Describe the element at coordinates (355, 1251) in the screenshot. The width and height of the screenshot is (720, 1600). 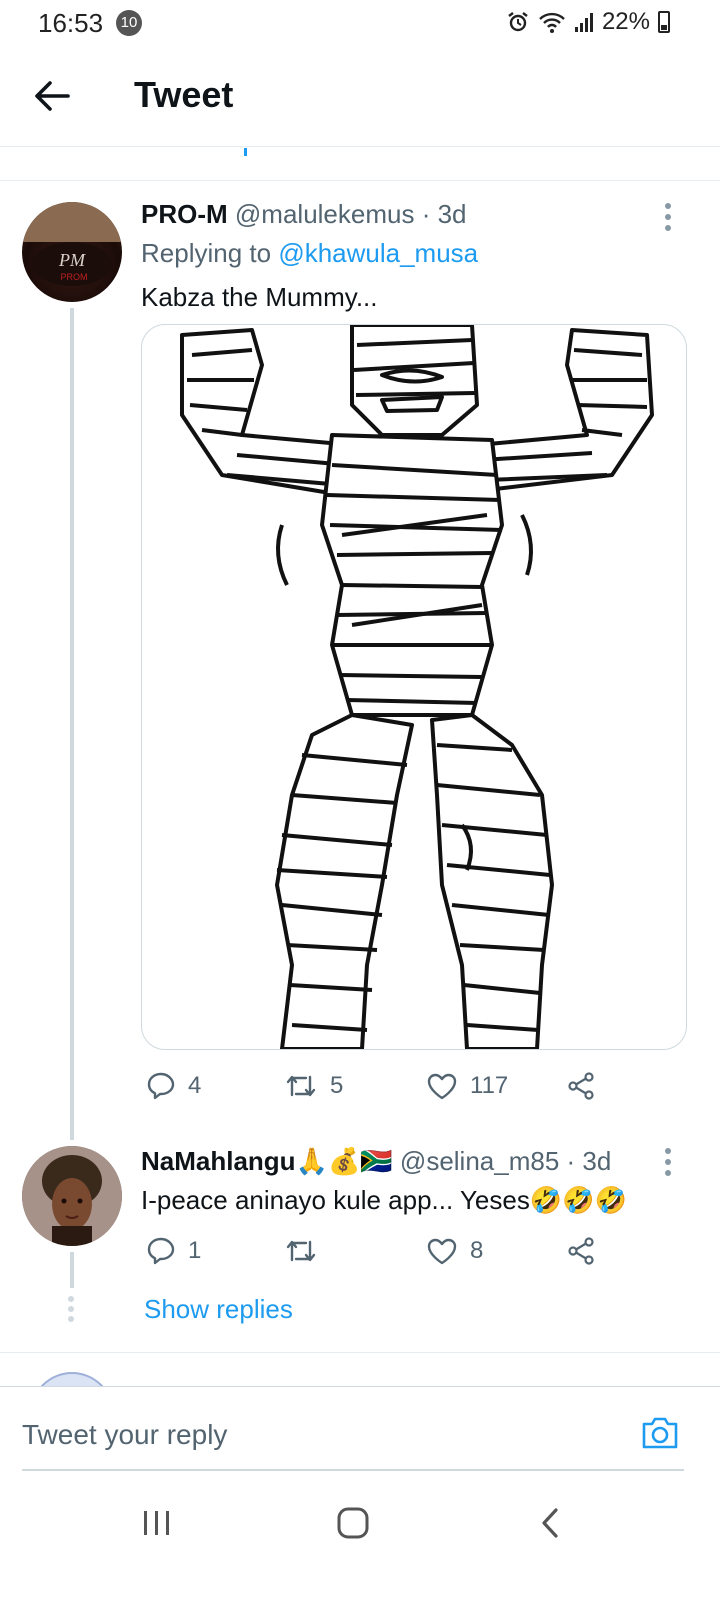
I see `retweet-button` at that location.